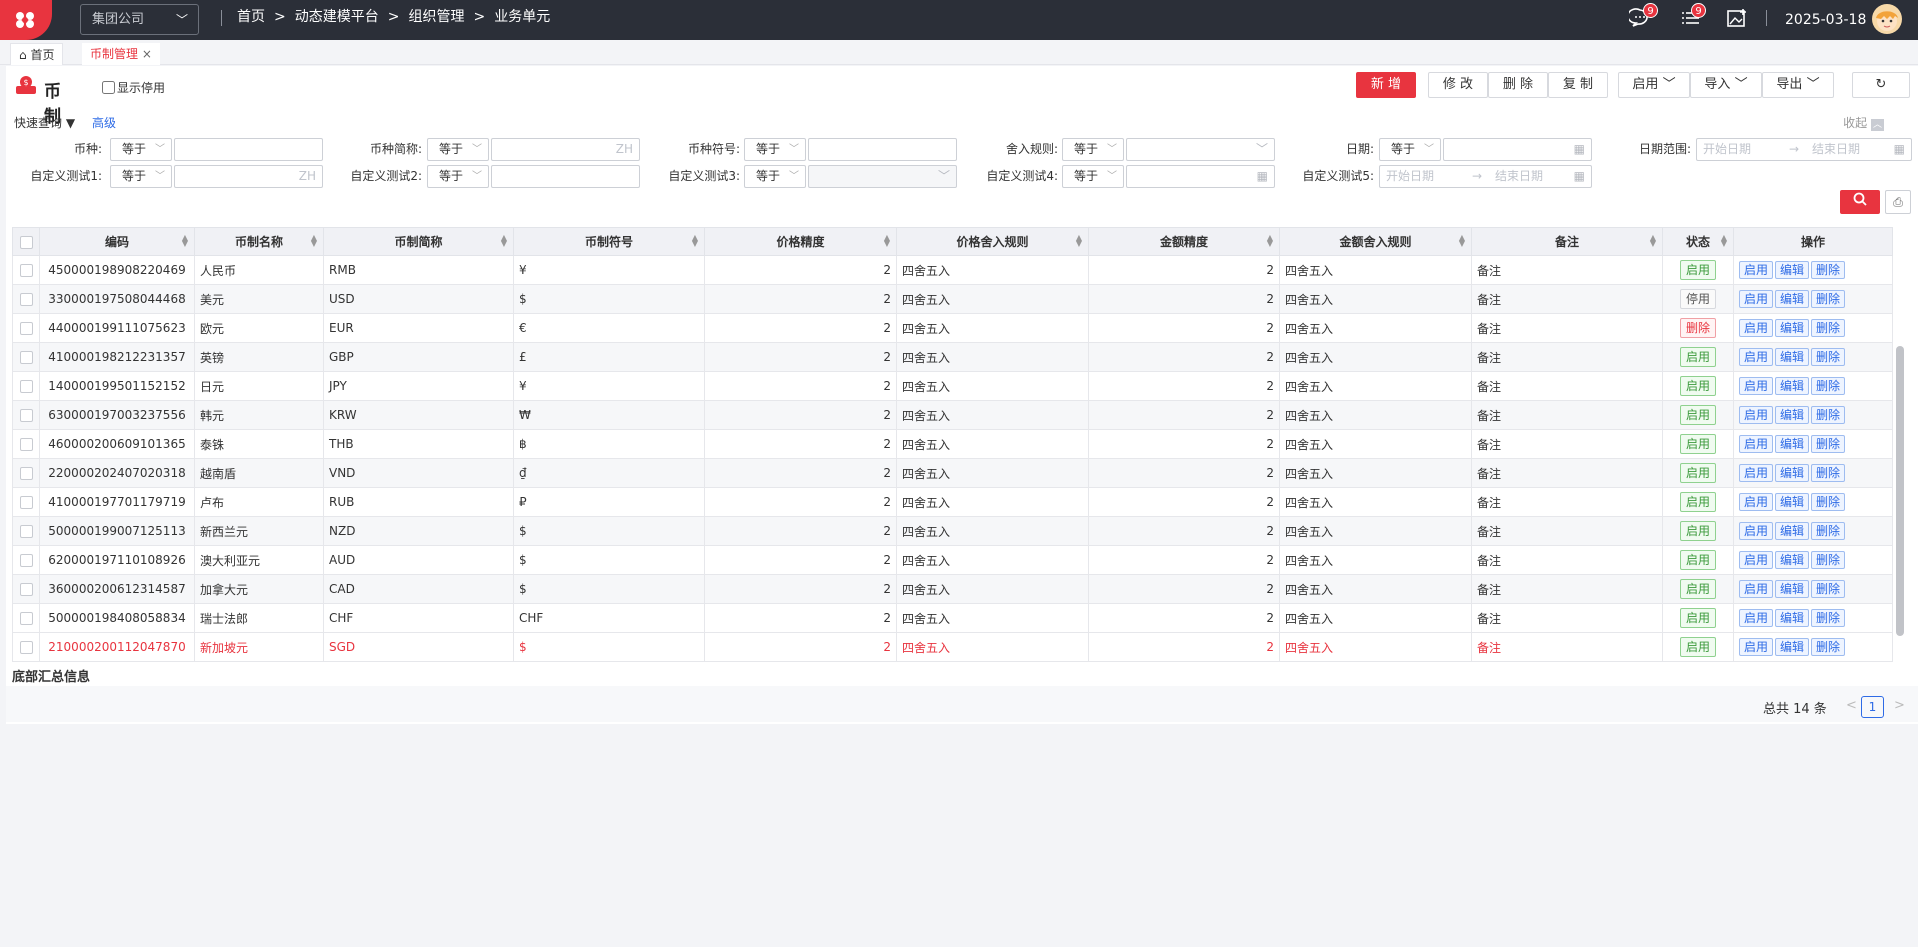  What do you see at coordinates (609, 241) in the screenshot?
I see `col-symbol: 币制符号 ▲ ▼` at bounding box center [609, 241].